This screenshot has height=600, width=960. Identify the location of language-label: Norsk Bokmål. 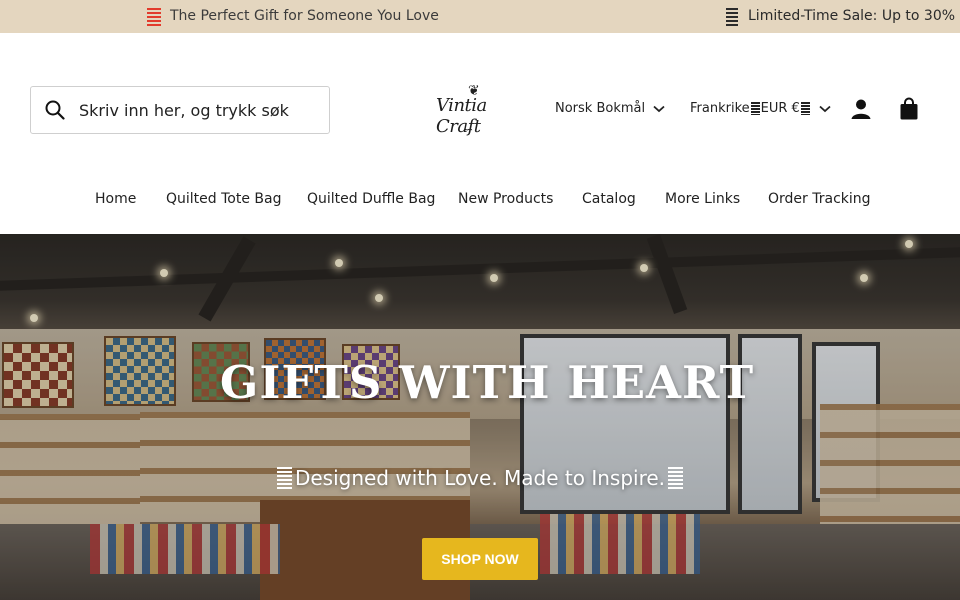
(600, 108).